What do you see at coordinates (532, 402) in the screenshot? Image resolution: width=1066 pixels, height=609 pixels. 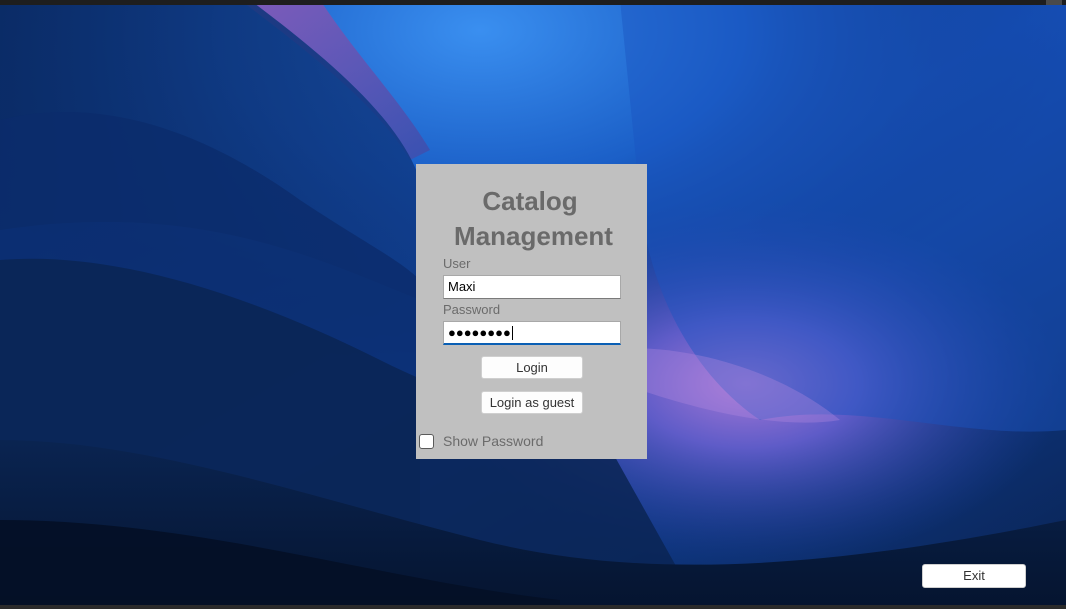 I see `login-as-guest-button: Login as guest` at bounding box center [532, 402].